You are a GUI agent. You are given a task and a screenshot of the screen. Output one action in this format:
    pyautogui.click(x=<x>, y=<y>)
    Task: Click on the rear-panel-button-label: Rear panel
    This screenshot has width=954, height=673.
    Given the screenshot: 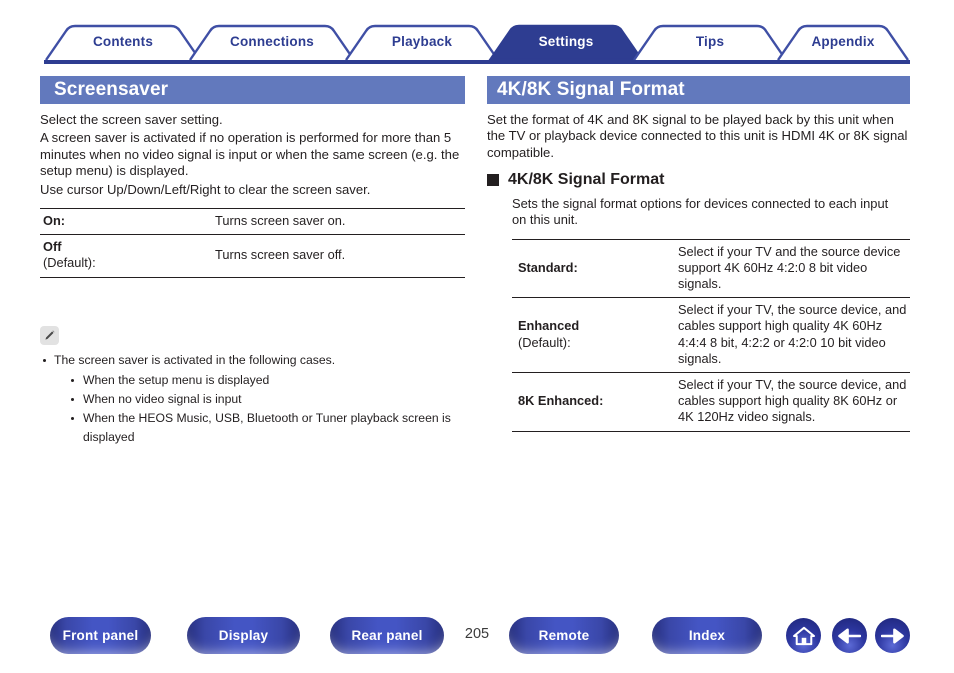 What is the action you would take?
    pyautogui.click(x=387, y=635)
    